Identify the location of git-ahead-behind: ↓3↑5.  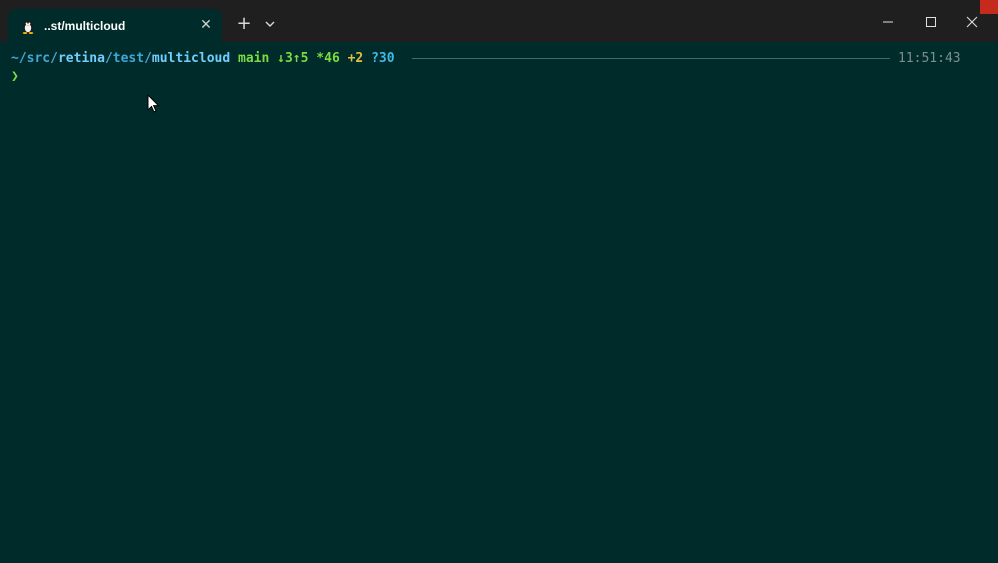
(293, 58).